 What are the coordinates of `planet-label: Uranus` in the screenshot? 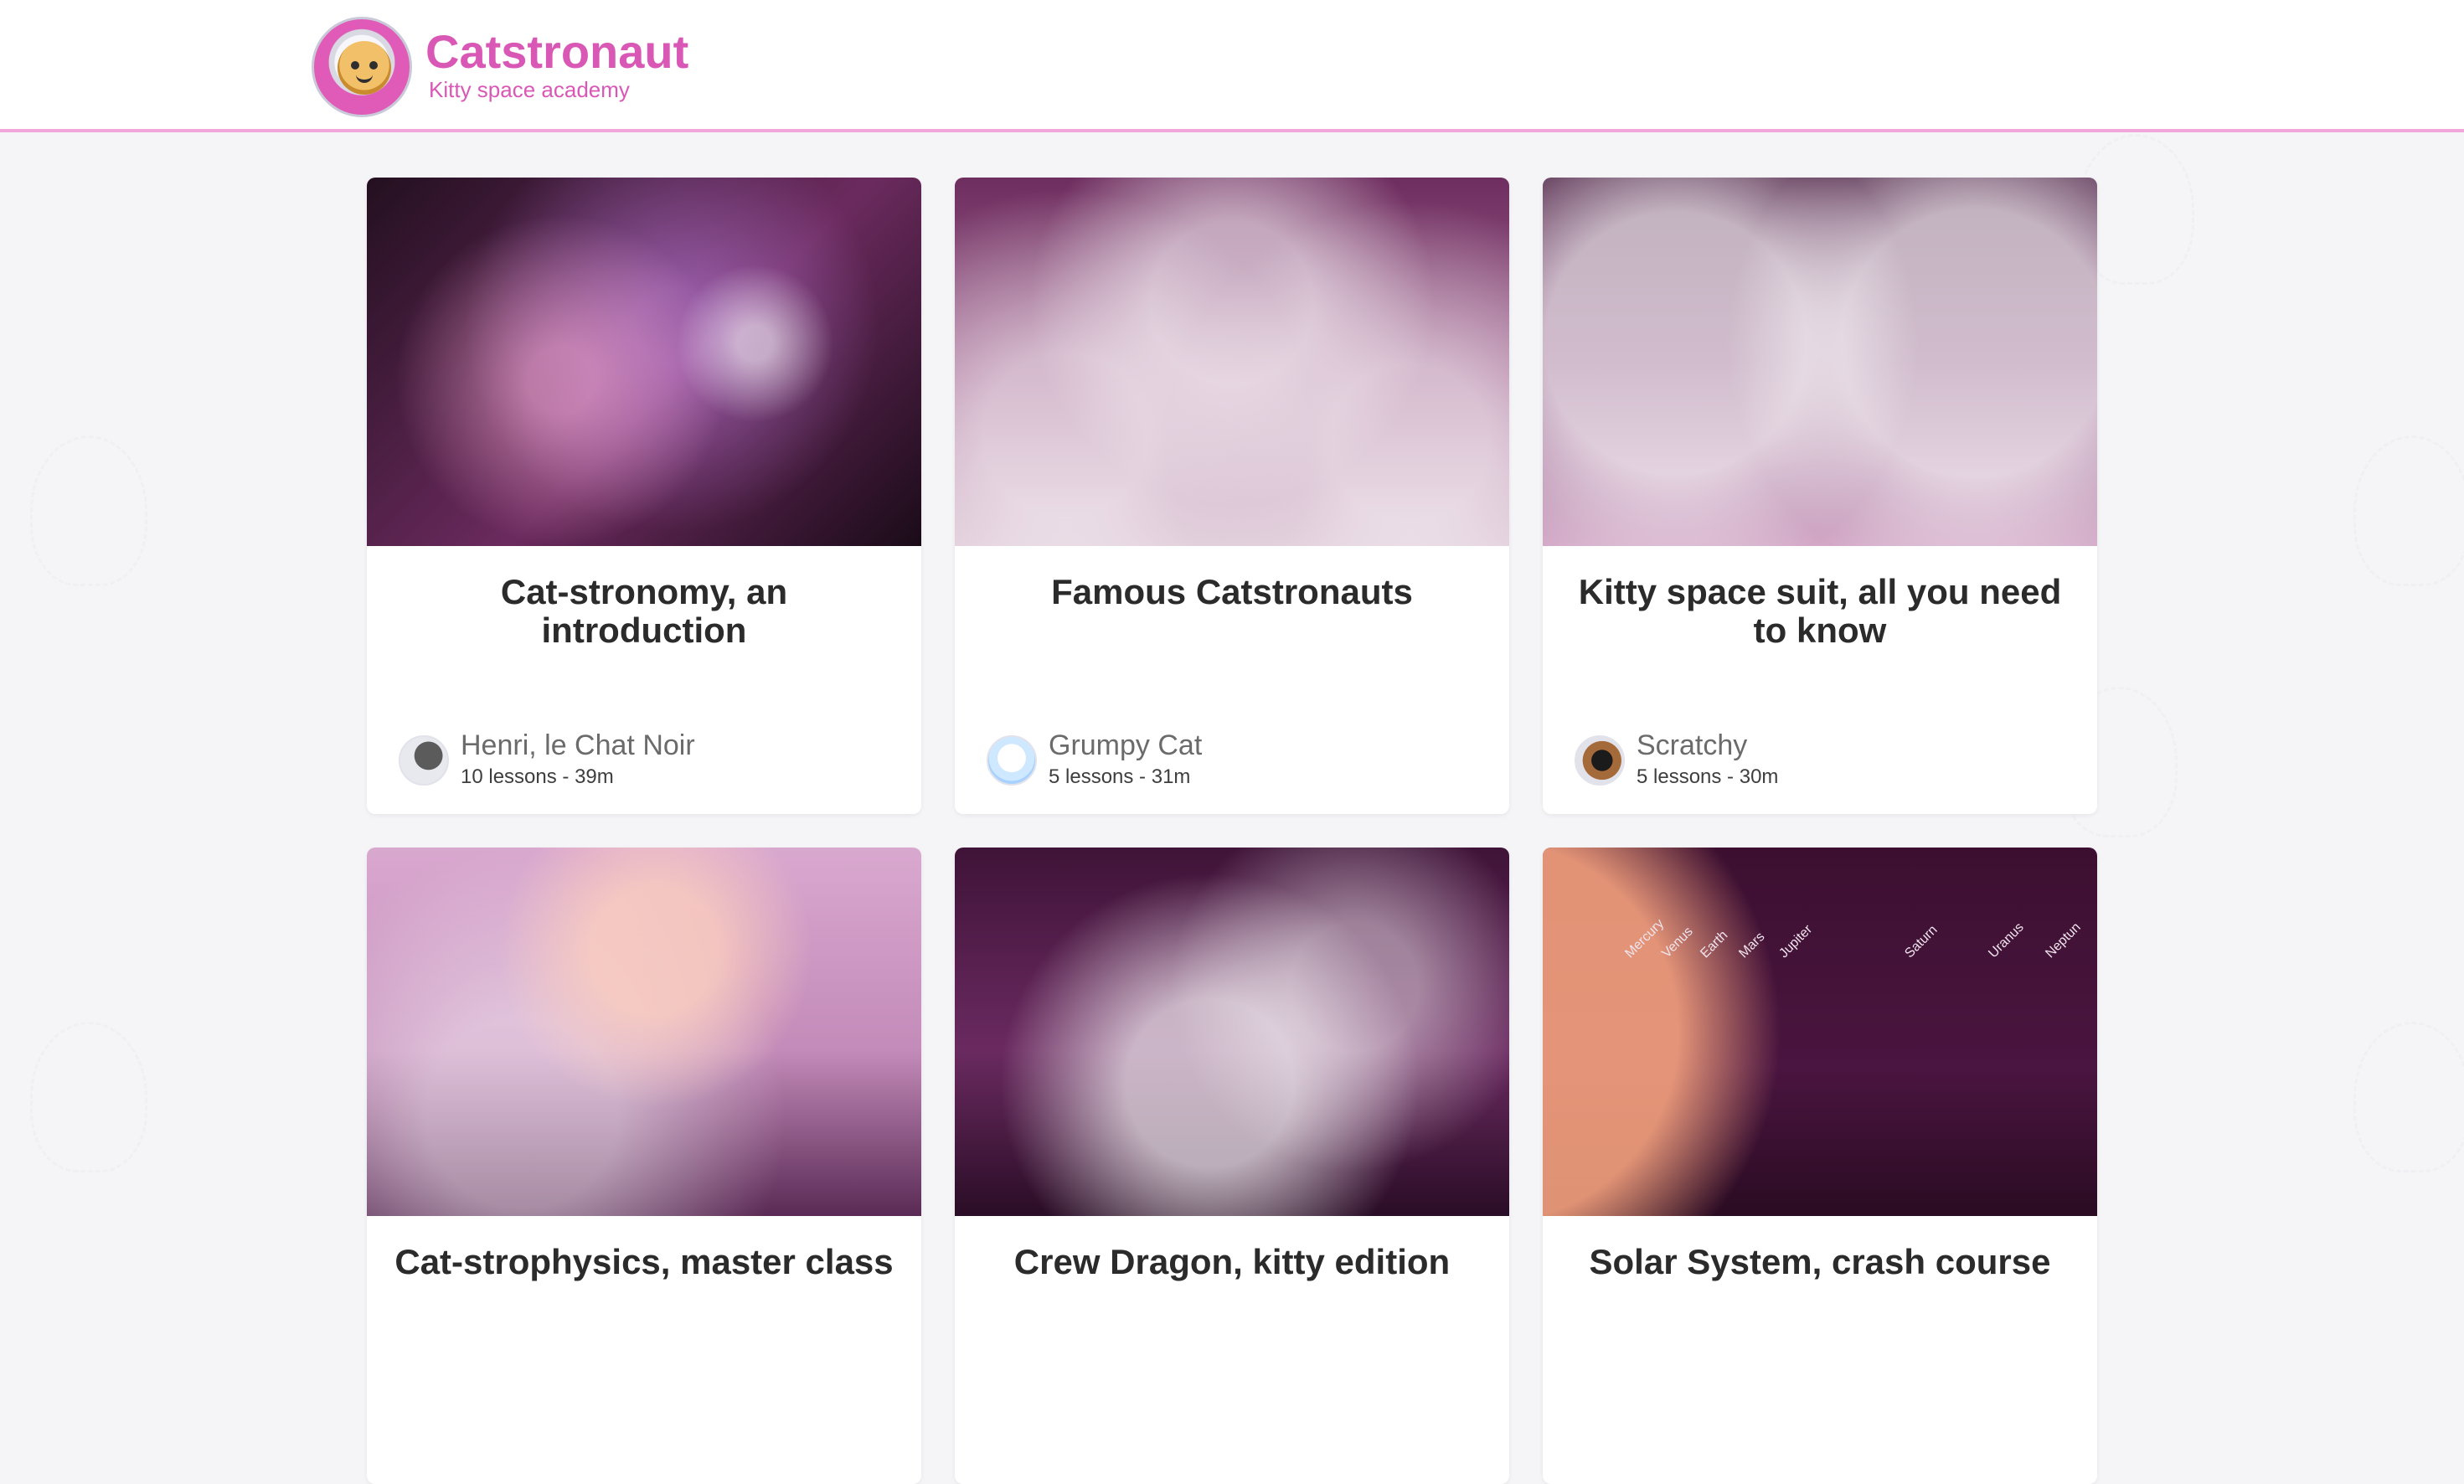 It's located at (2006, 940).